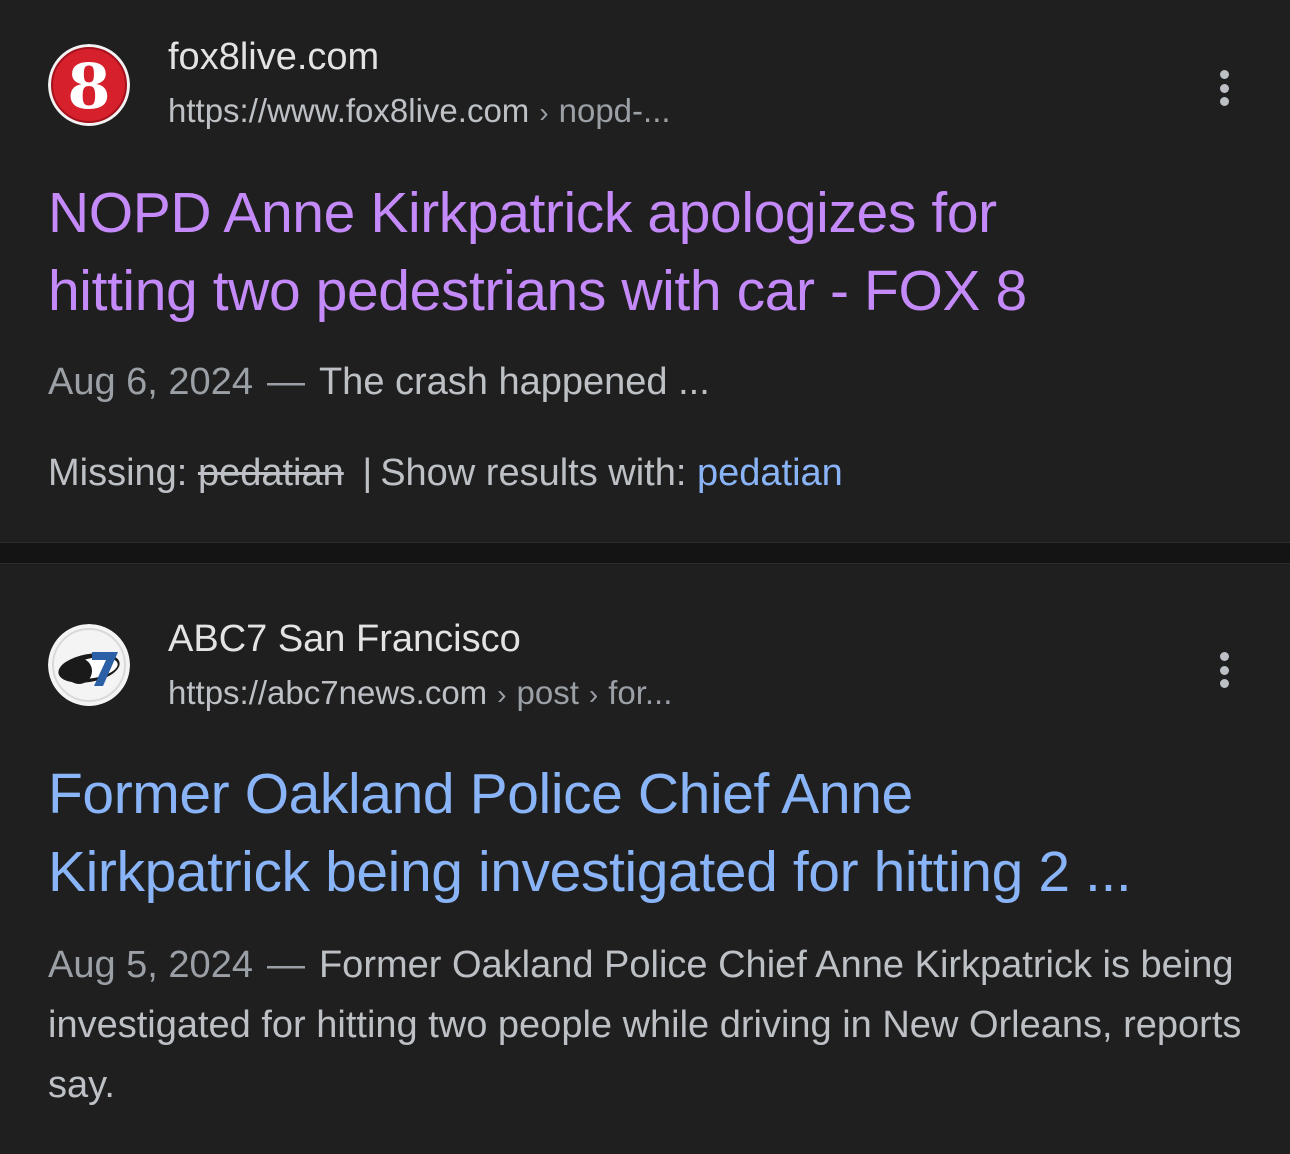 The width and height of the screenshot is (1290, 1154). What do you see at coordinates (522, 213) in the screenshot?
I see `result-title-line: NOPD Anne Kirkpatrick apologizes for` at bounding box center [522, 213].